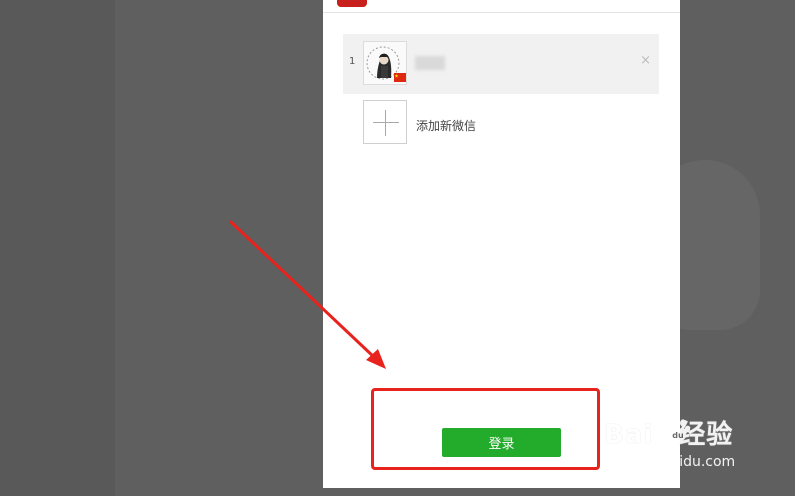 This screenshot has height=496, width=795. I want to click on annotation-highlight-box, so click(485, 429).